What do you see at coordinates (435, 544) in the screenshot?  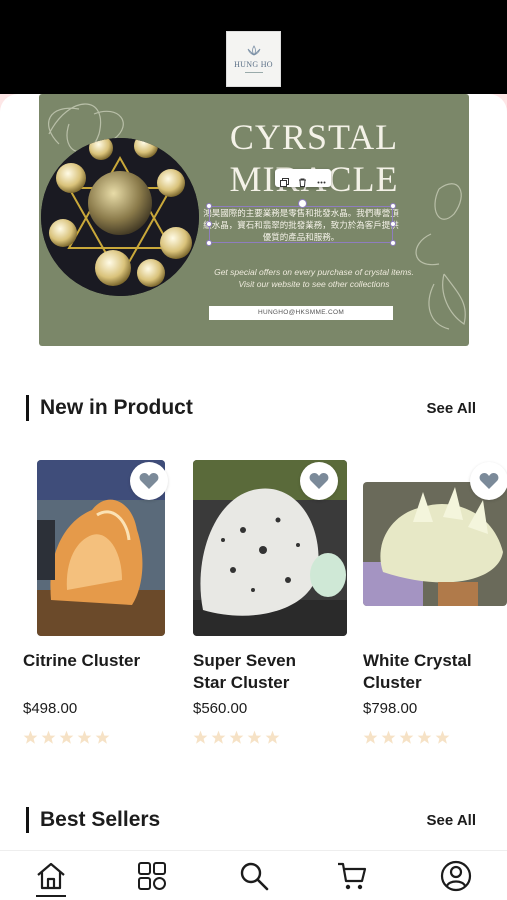 I see `product-image` at bounding box center [435, 544].